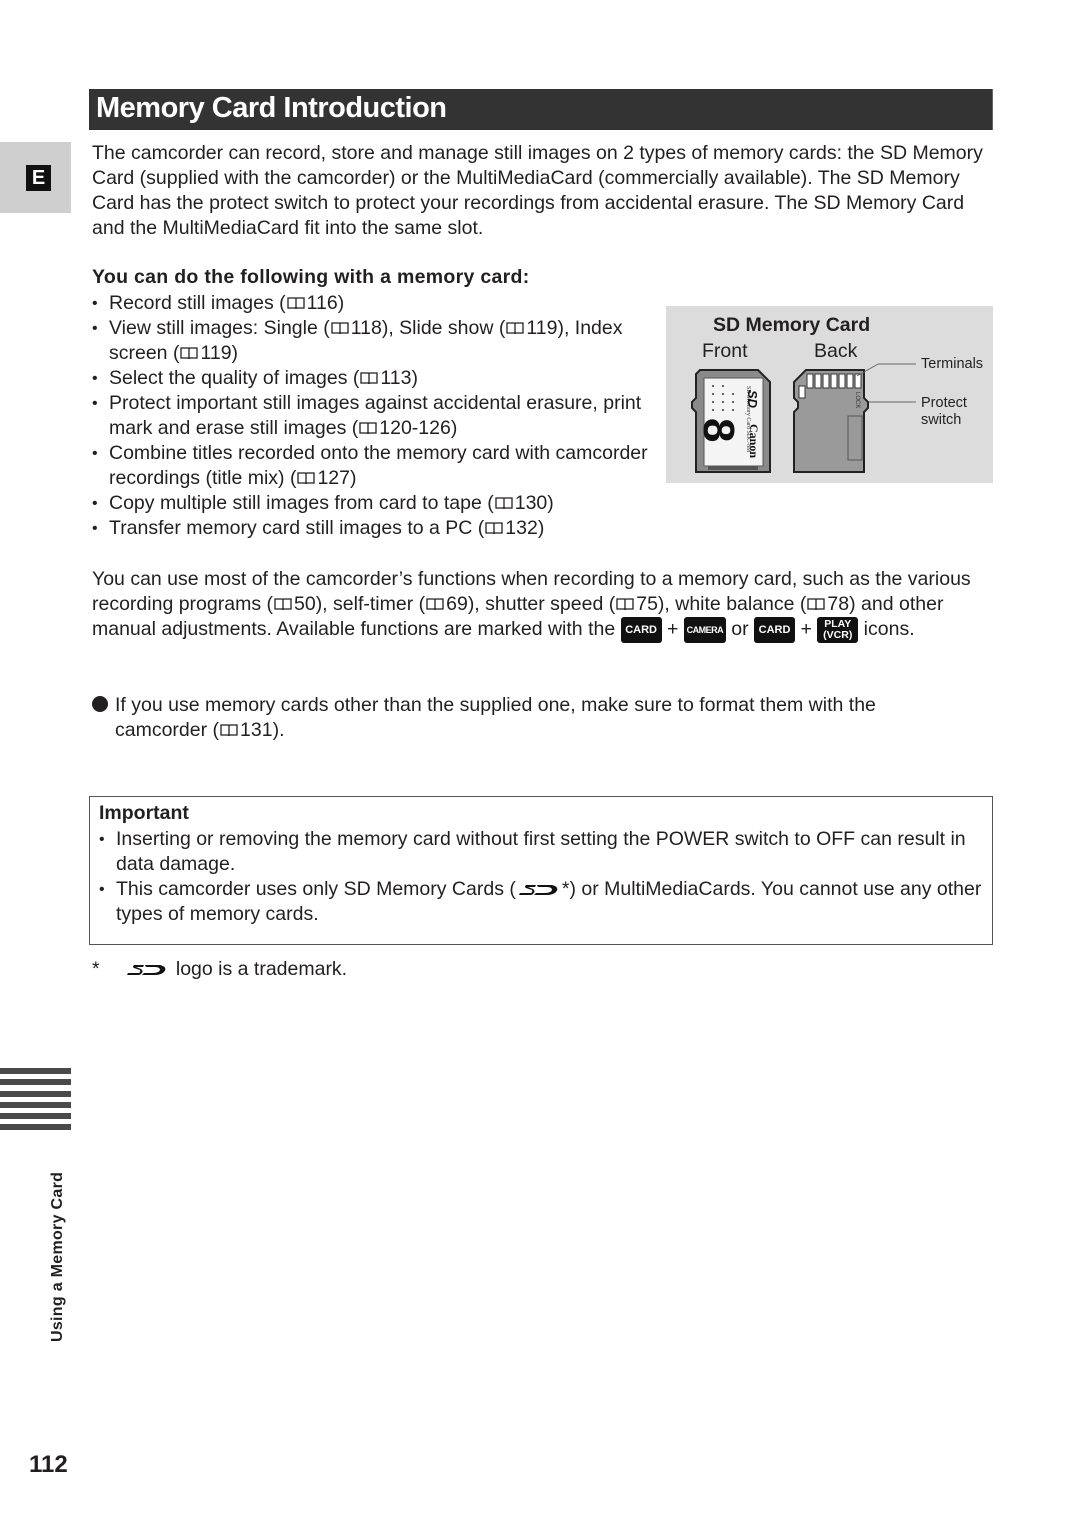 The width and height of the screenshot is (1080, 1526). I want to click on language-tab: E, so click(35, 177).